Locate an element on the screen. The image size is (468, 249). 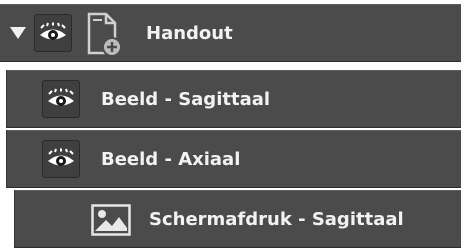
image-icon is located at coordinates (111, 222).